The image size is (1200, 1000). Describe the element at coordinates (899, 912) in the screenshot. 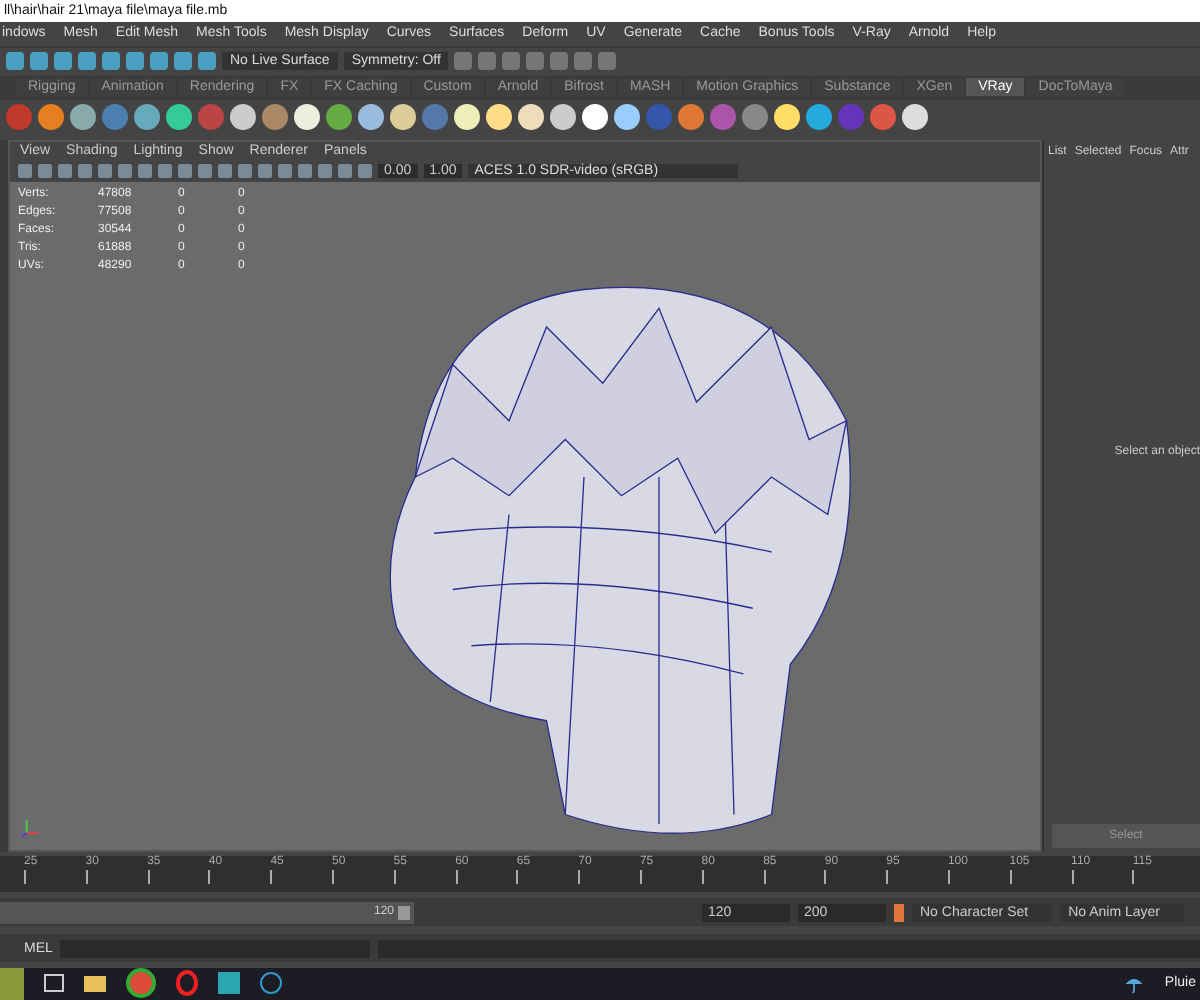

I see `character-icon` at that location.